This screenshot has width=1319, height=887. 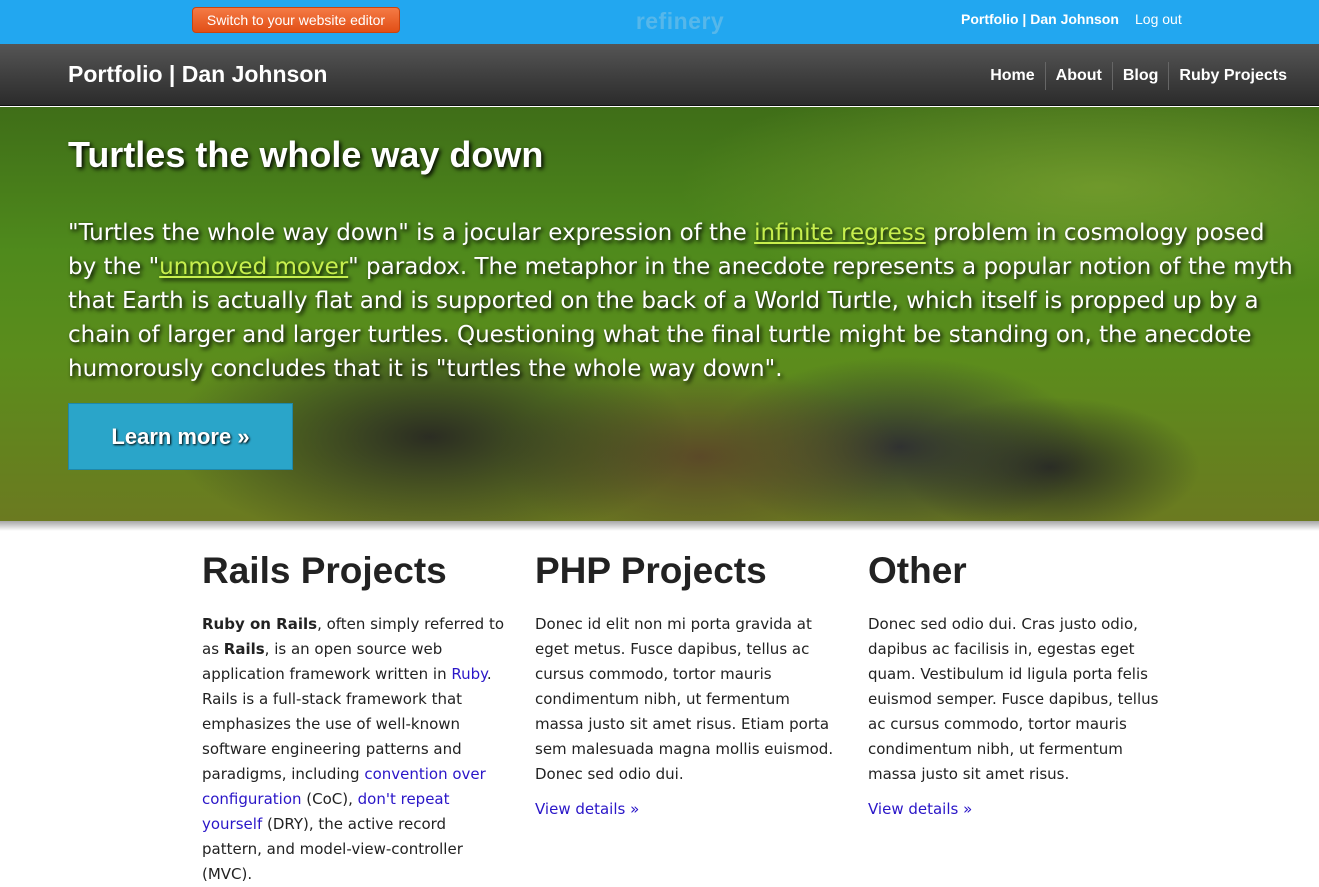 What do you see at coordinates (840, 233) in the screenshot?
I see `infinite-regress-link: infinite regress` at bounding box center [840, 233].